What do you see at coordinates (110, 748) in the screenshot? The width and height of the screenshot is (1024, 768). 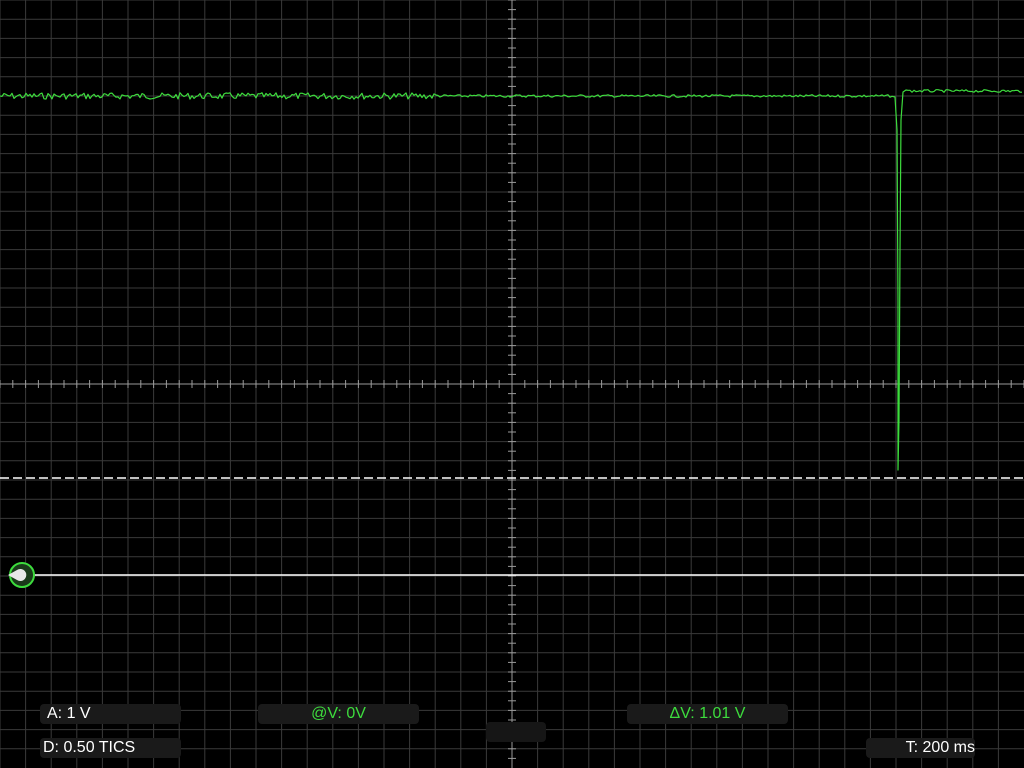 I see `divisions-readout: D: 0.50 TICS` at bounding box center [110, 748].